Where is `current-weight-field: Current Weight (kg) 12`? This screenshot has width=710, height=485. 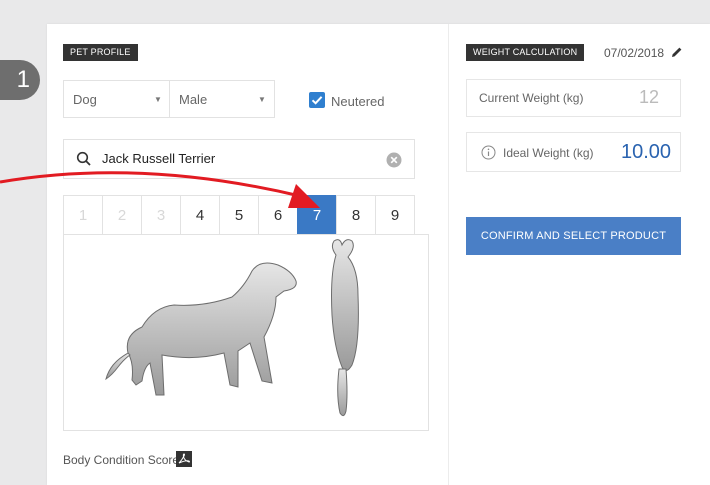 current-weight-field: Current Weight (kg) 12 is located at coordinates (573, 98).